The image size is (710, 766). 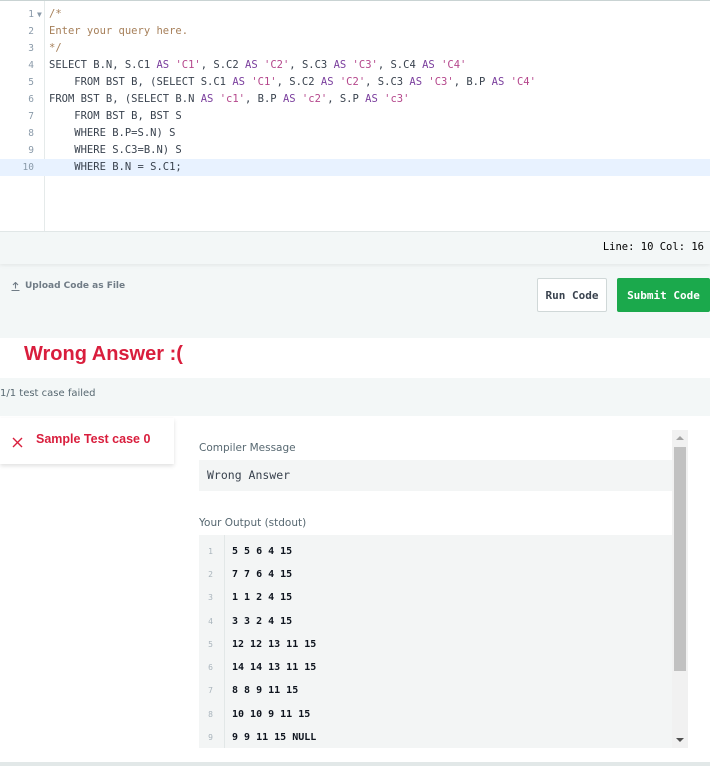 What do you see at coordinates (355, 150) in the screenshot?
I see `code-line: 9 WHERE S.C3=B.N) S` at bounding box center [355, 150].